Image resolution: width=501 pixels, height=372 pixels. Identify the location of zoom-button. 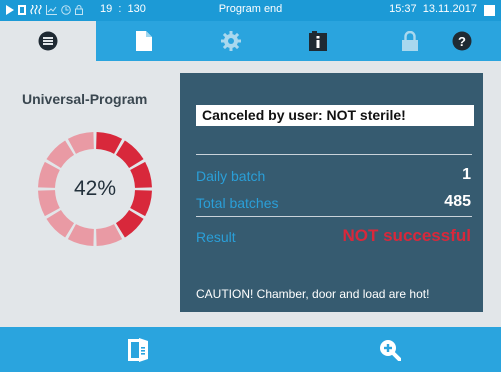
(390, 349).